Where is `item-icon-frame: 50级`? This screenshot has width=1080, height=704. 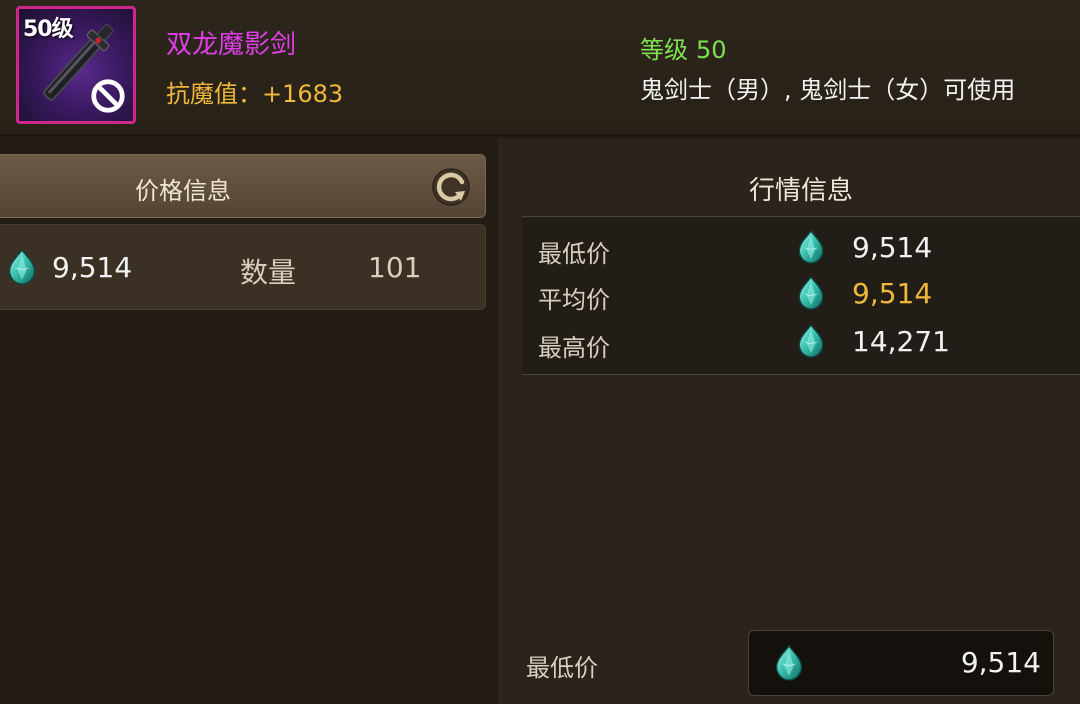 item-icon-frame: 50级 is located at coordinates (76, 65).